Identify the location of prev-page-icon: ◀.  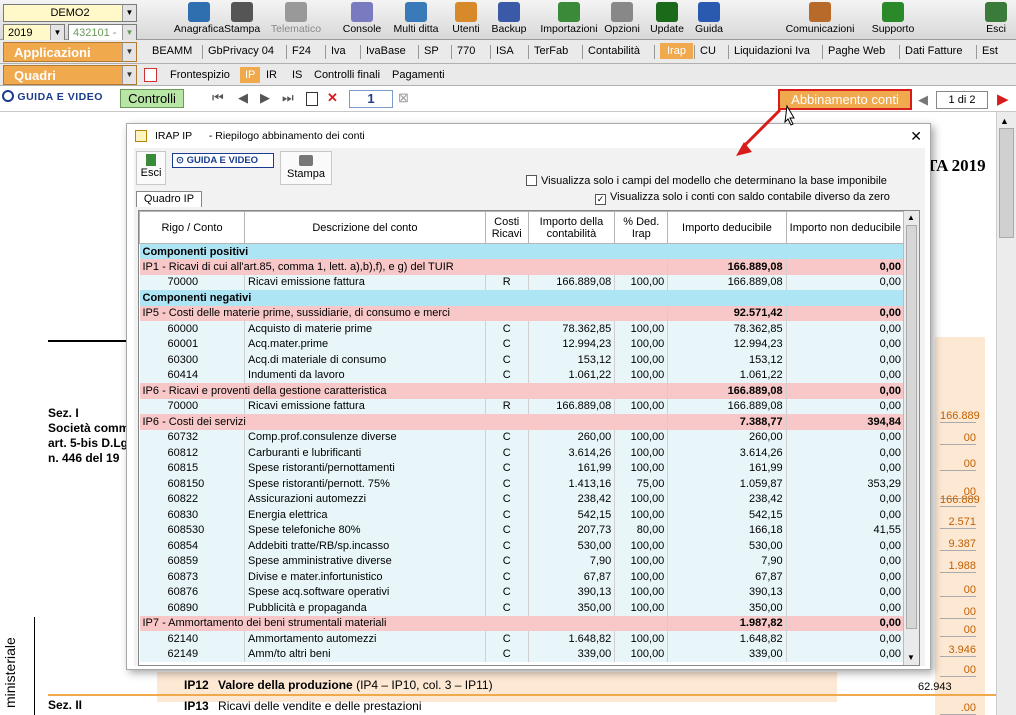
(243, 98).